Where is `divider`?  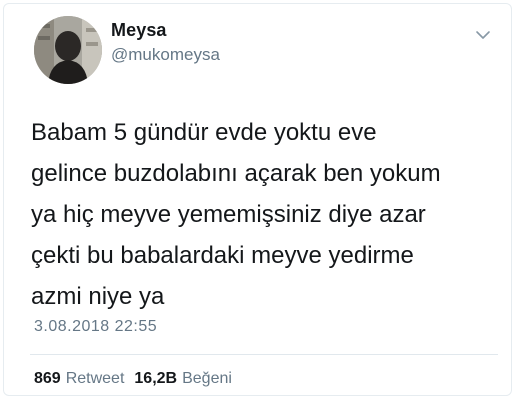 divider is located at coordinates (264, 354).